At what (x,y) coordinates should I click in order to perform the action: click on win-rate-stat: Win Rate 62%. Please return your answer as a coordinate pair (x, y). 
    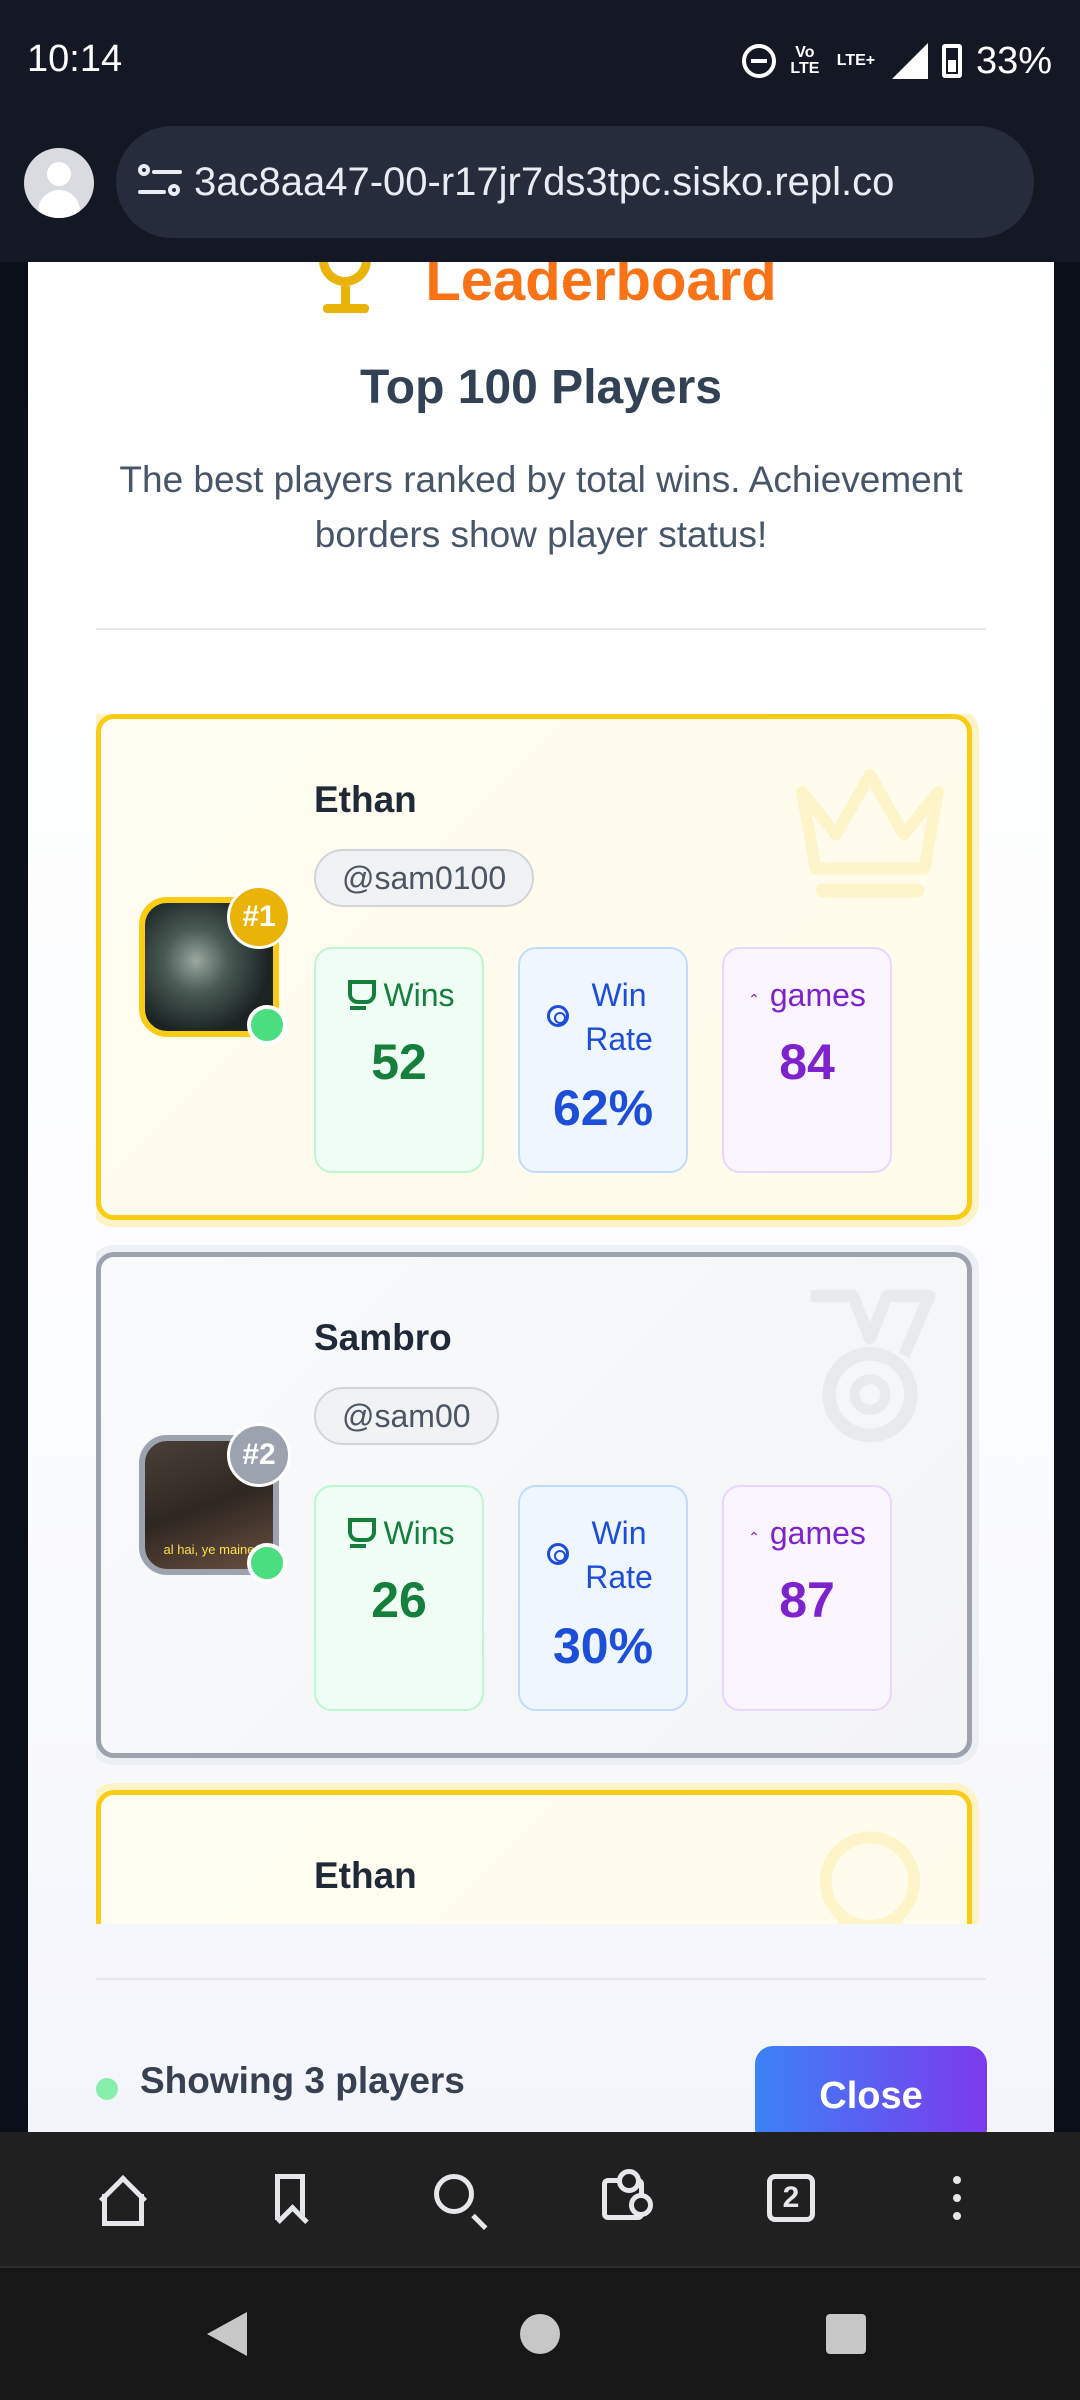
    Looking at the image, I should click on (603, 1060).